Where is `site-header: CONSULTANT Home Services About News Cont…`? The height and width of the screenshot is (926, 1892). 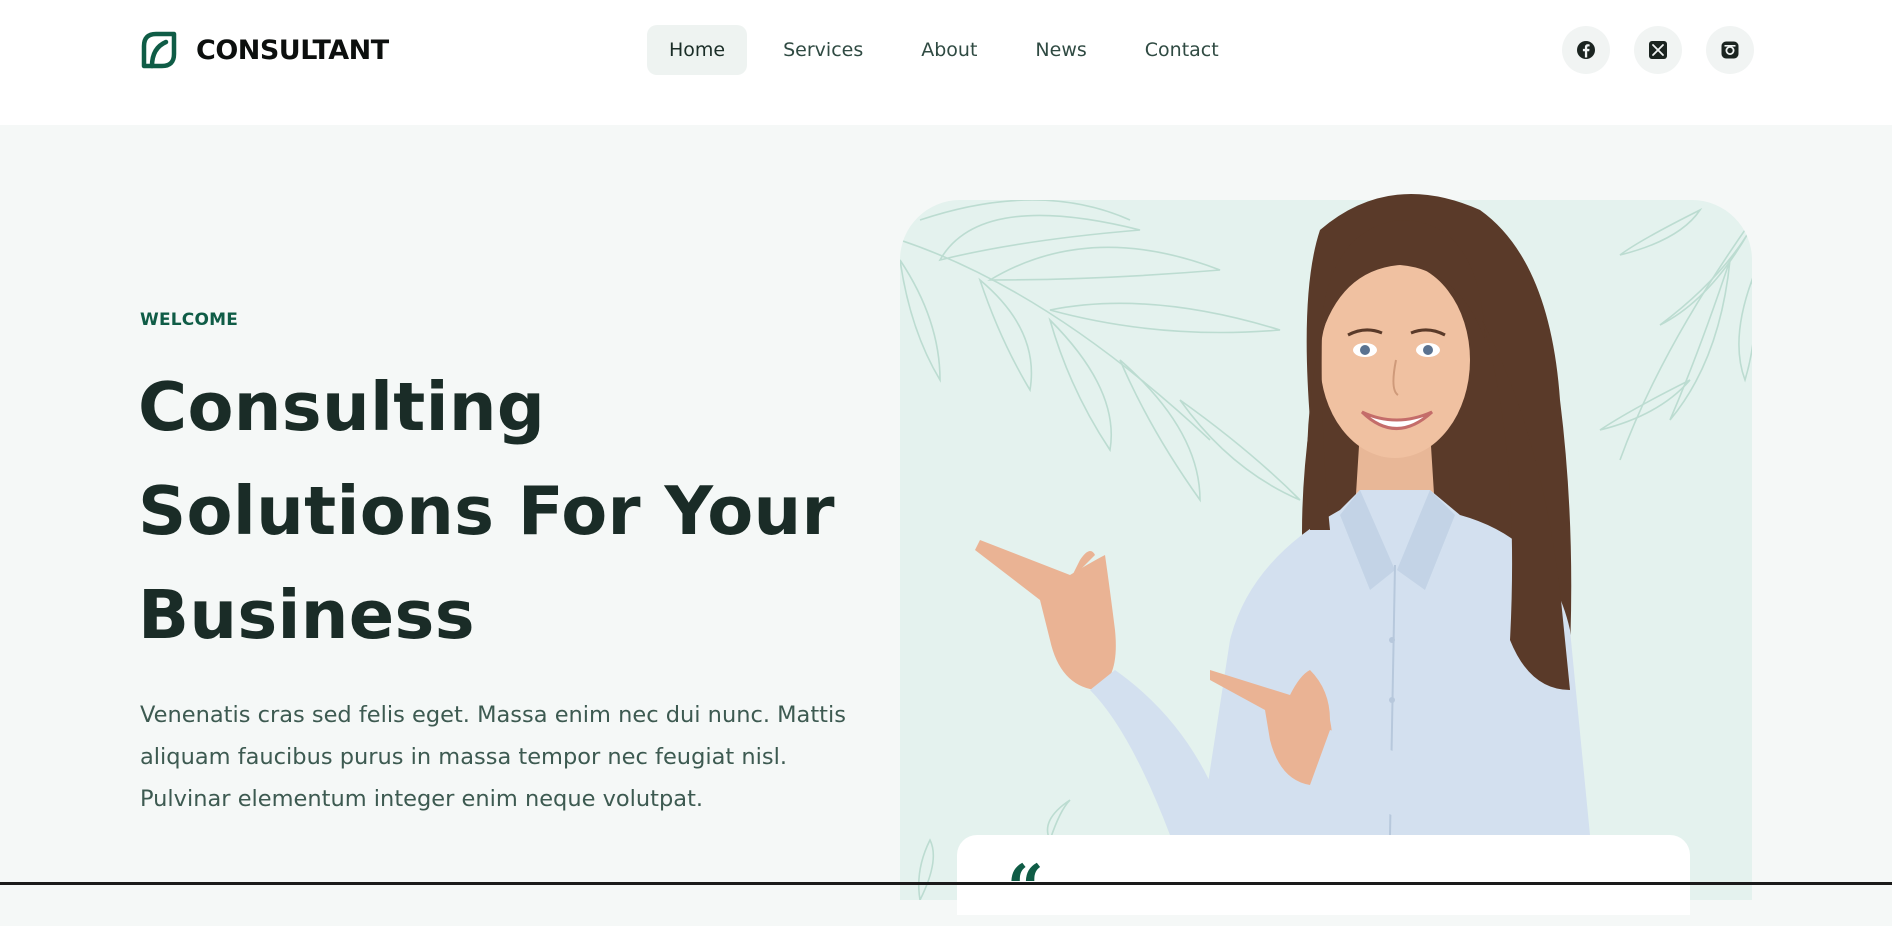 site-header: CONSULTANT Home Services About News Cont… is located at coordinates (946, 62).